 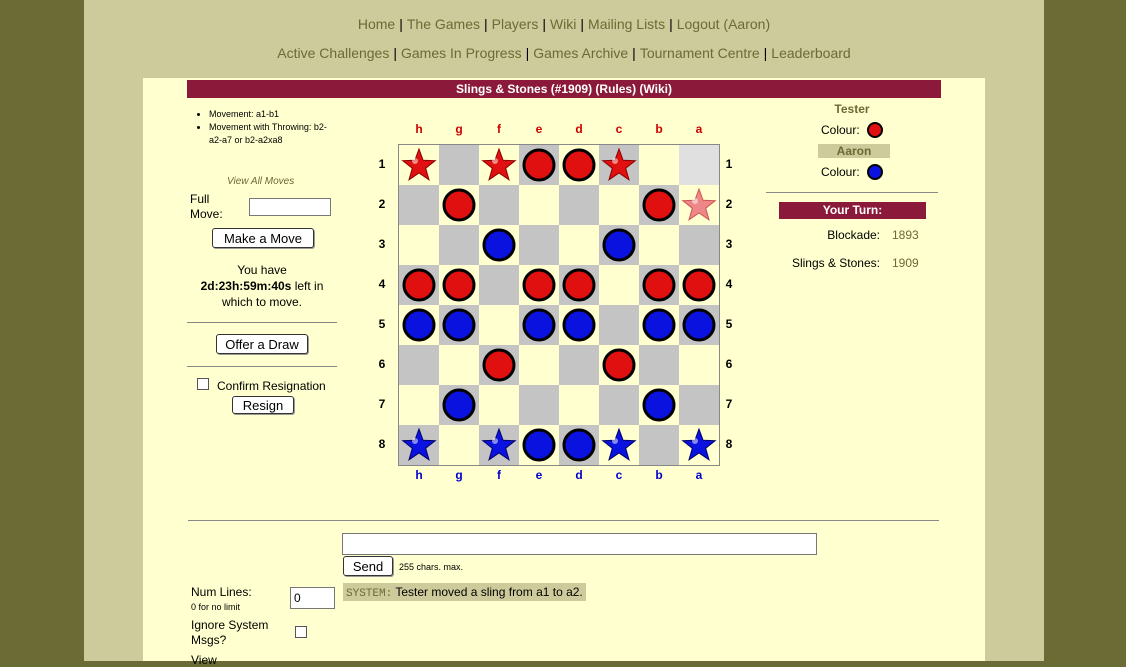 I want to click on ignore-system-checkbox, so click(x=301, y=632).